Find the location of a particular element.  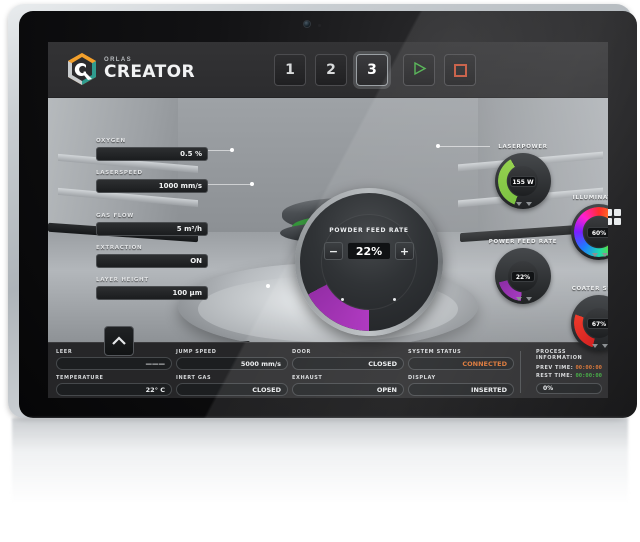

field-label-extraction: EXTRACTION is located at coordinates (119, 248).